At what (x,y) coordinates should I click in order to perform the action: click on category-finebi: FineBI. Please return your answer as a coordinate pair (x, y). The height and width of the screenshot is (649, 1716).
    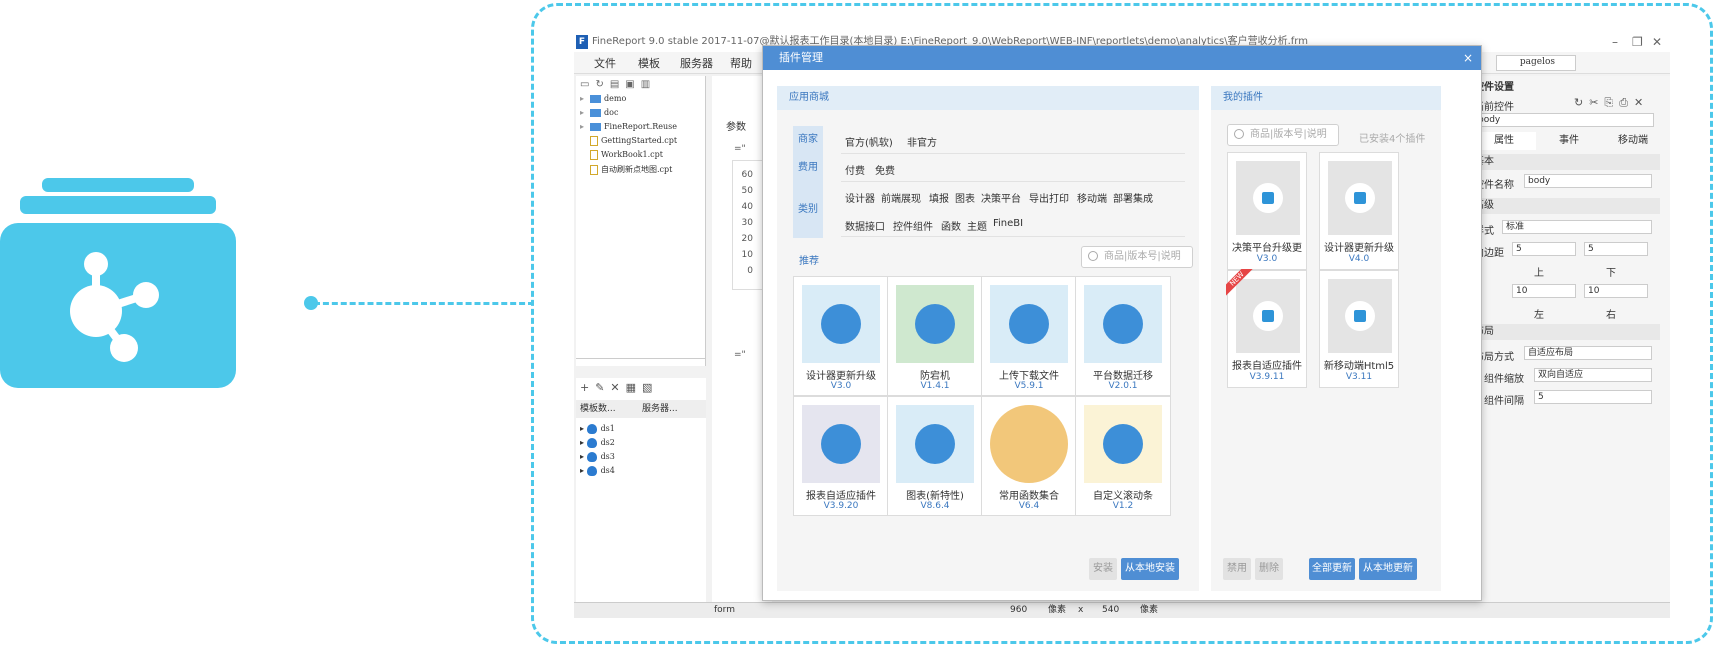
    Looking at the image, I should click on (1008, 223).